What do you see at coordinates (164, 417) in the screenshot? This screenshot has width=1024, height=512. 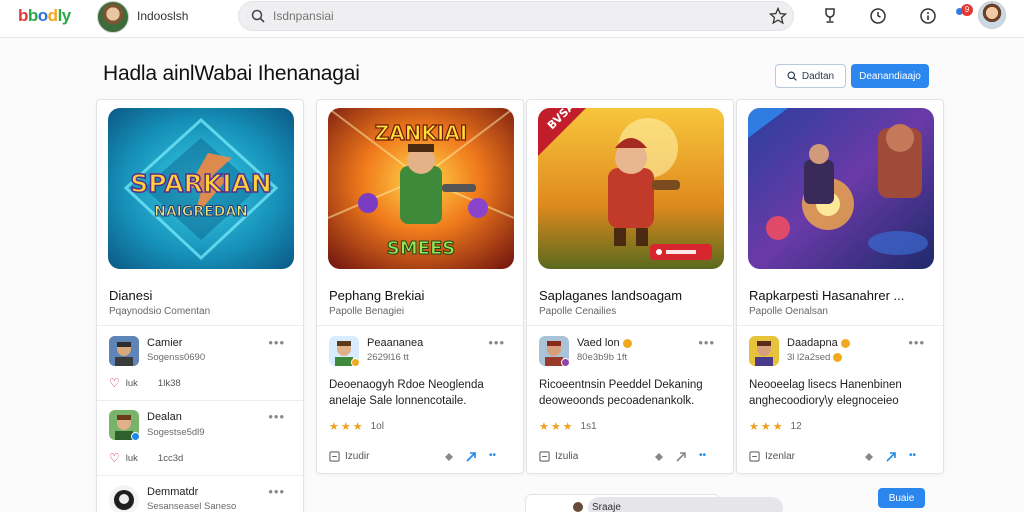 I see `post-author: Dealan` at bounding box center [164, 417].